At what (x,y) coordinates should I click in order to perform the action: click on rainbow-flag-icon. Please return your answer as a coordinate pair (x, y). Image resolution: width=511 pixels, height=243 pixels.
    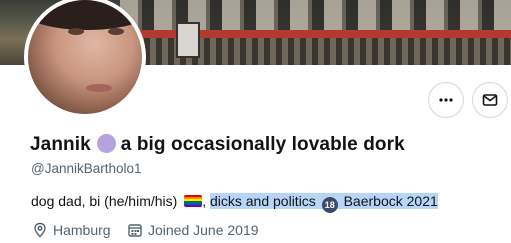
    Looking at the image, I should click on (193, 201).